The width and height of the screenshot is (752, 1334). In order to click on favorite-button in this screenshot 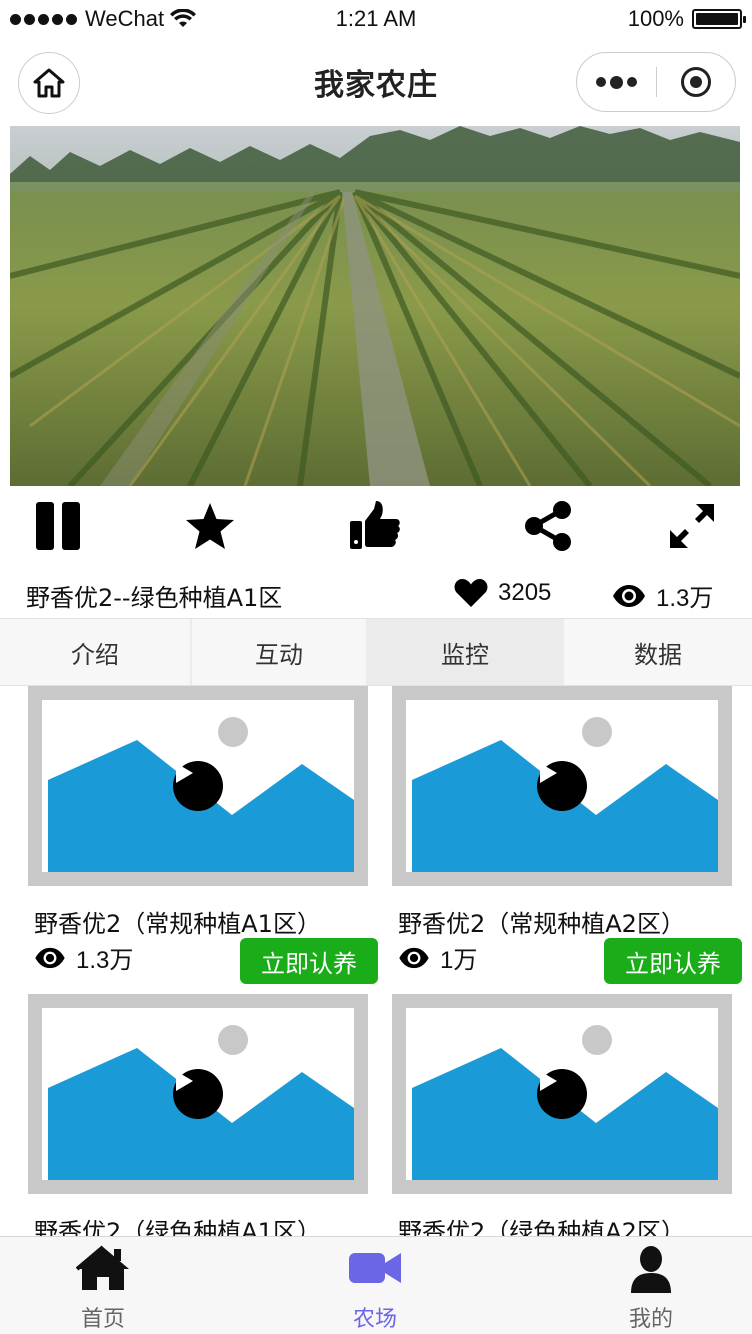, I will do `click(210, 526)`.